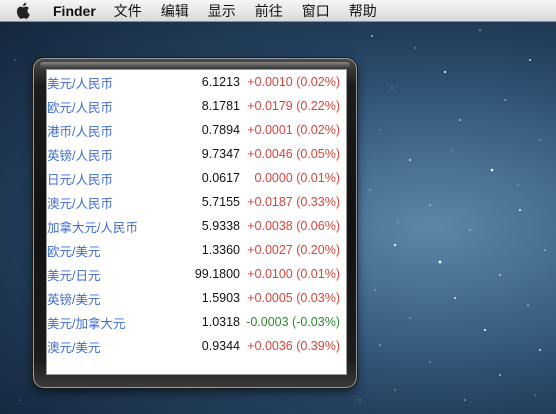  Describe the element at coordinates (196, 178) in the screenshot. I see `rate-row: 日元/人民币 0.0617 0.0000 (0.01%)` at that location.